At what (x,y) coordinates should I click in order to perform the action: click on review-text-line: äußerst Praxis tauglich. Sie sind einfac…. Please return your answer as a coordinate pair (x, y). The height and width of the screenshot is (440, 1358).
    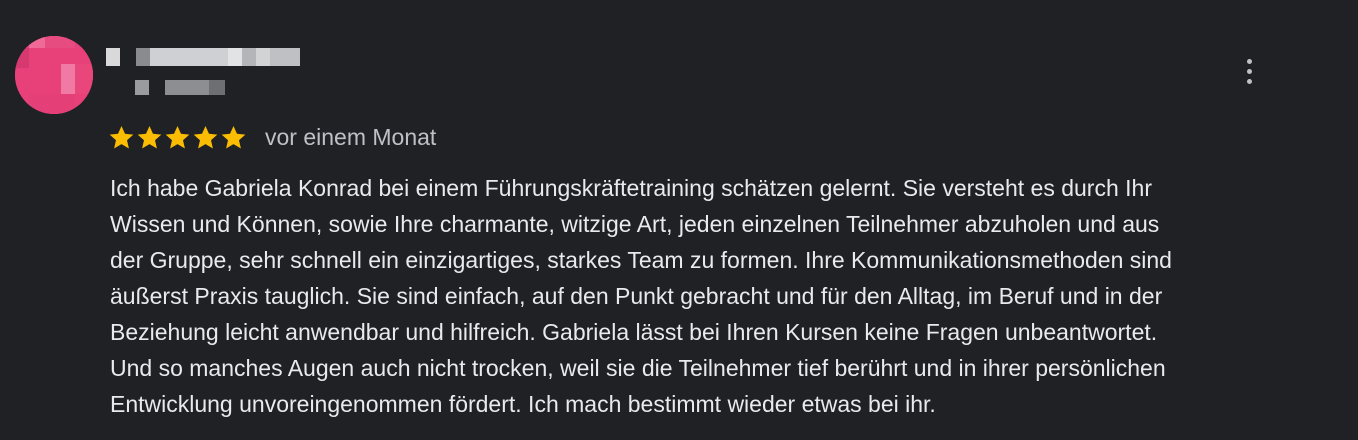
    Looking at the image, I should click on (636, 296).